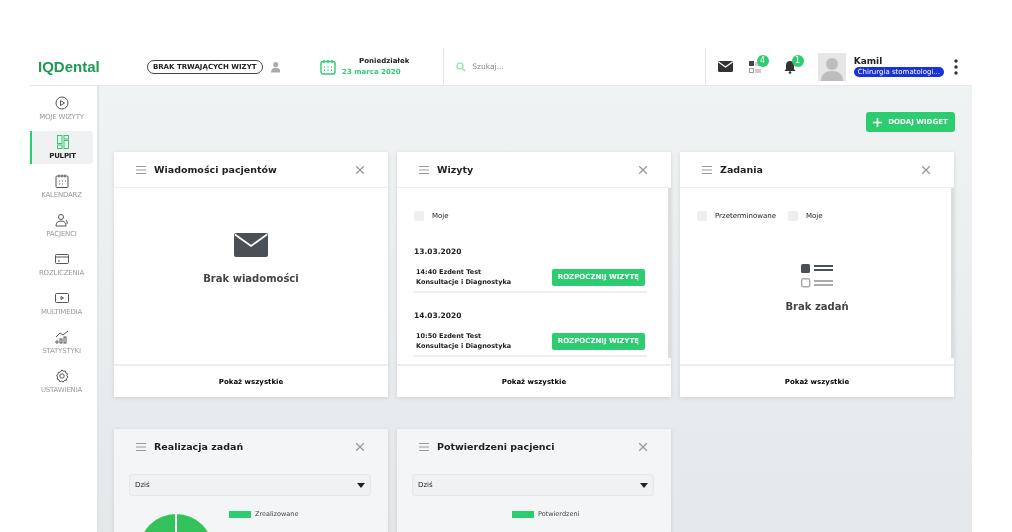  I want to click on avatar, so click(831, 66).